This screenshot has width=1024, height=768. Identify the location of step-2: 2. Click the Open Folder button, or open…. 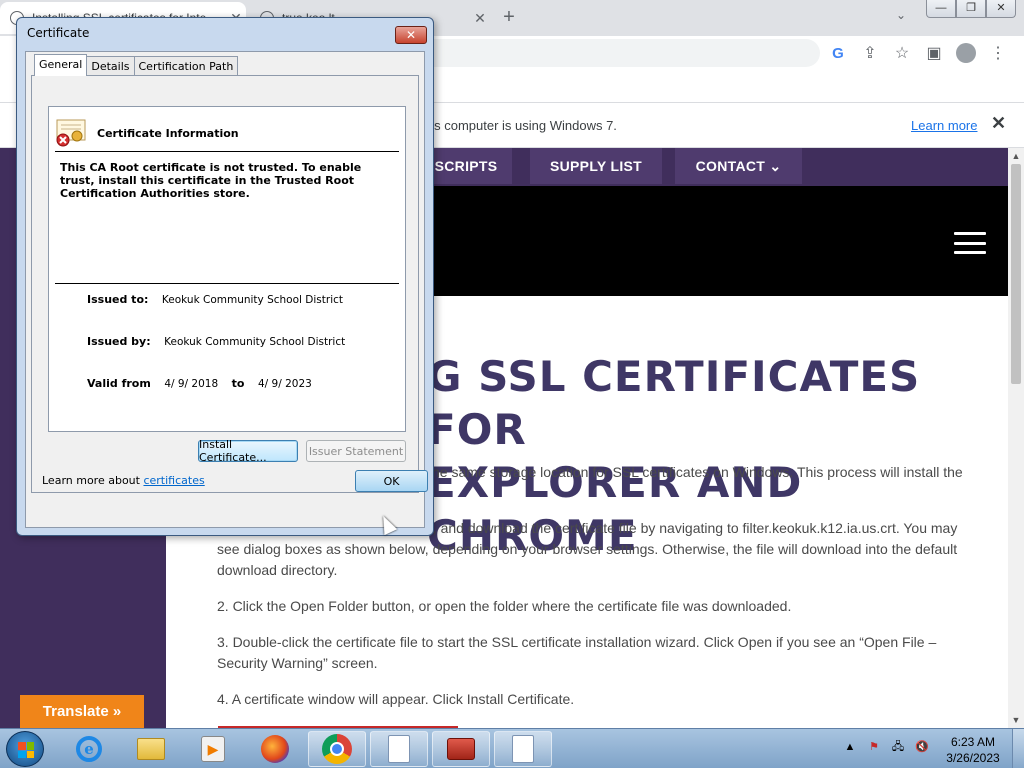
(504, 606).